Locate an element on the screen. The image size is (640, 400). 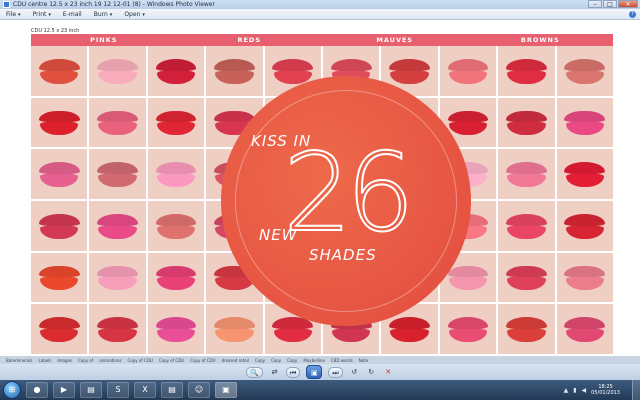
rotate-left-button: ↺ is located at coordinates (354, 372).